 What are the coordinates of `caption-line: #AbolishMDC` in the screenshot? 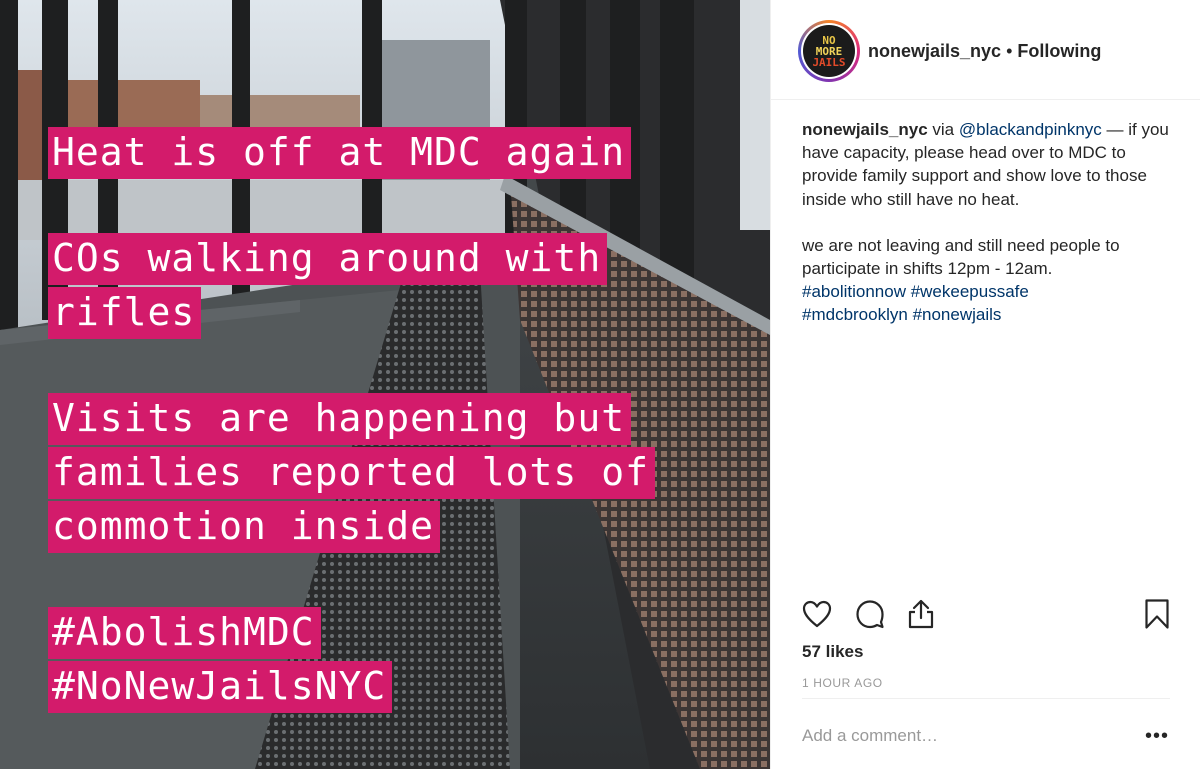 It's located at (184, 633).